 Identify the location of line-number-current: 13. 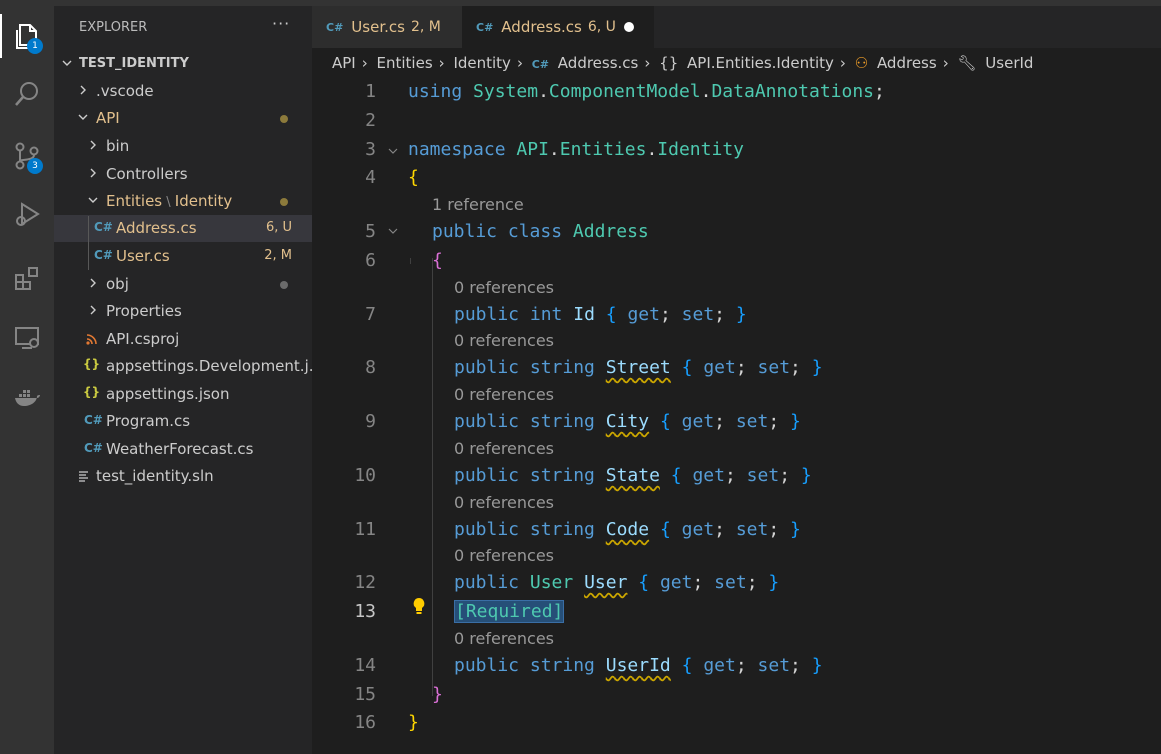
(365, 611).